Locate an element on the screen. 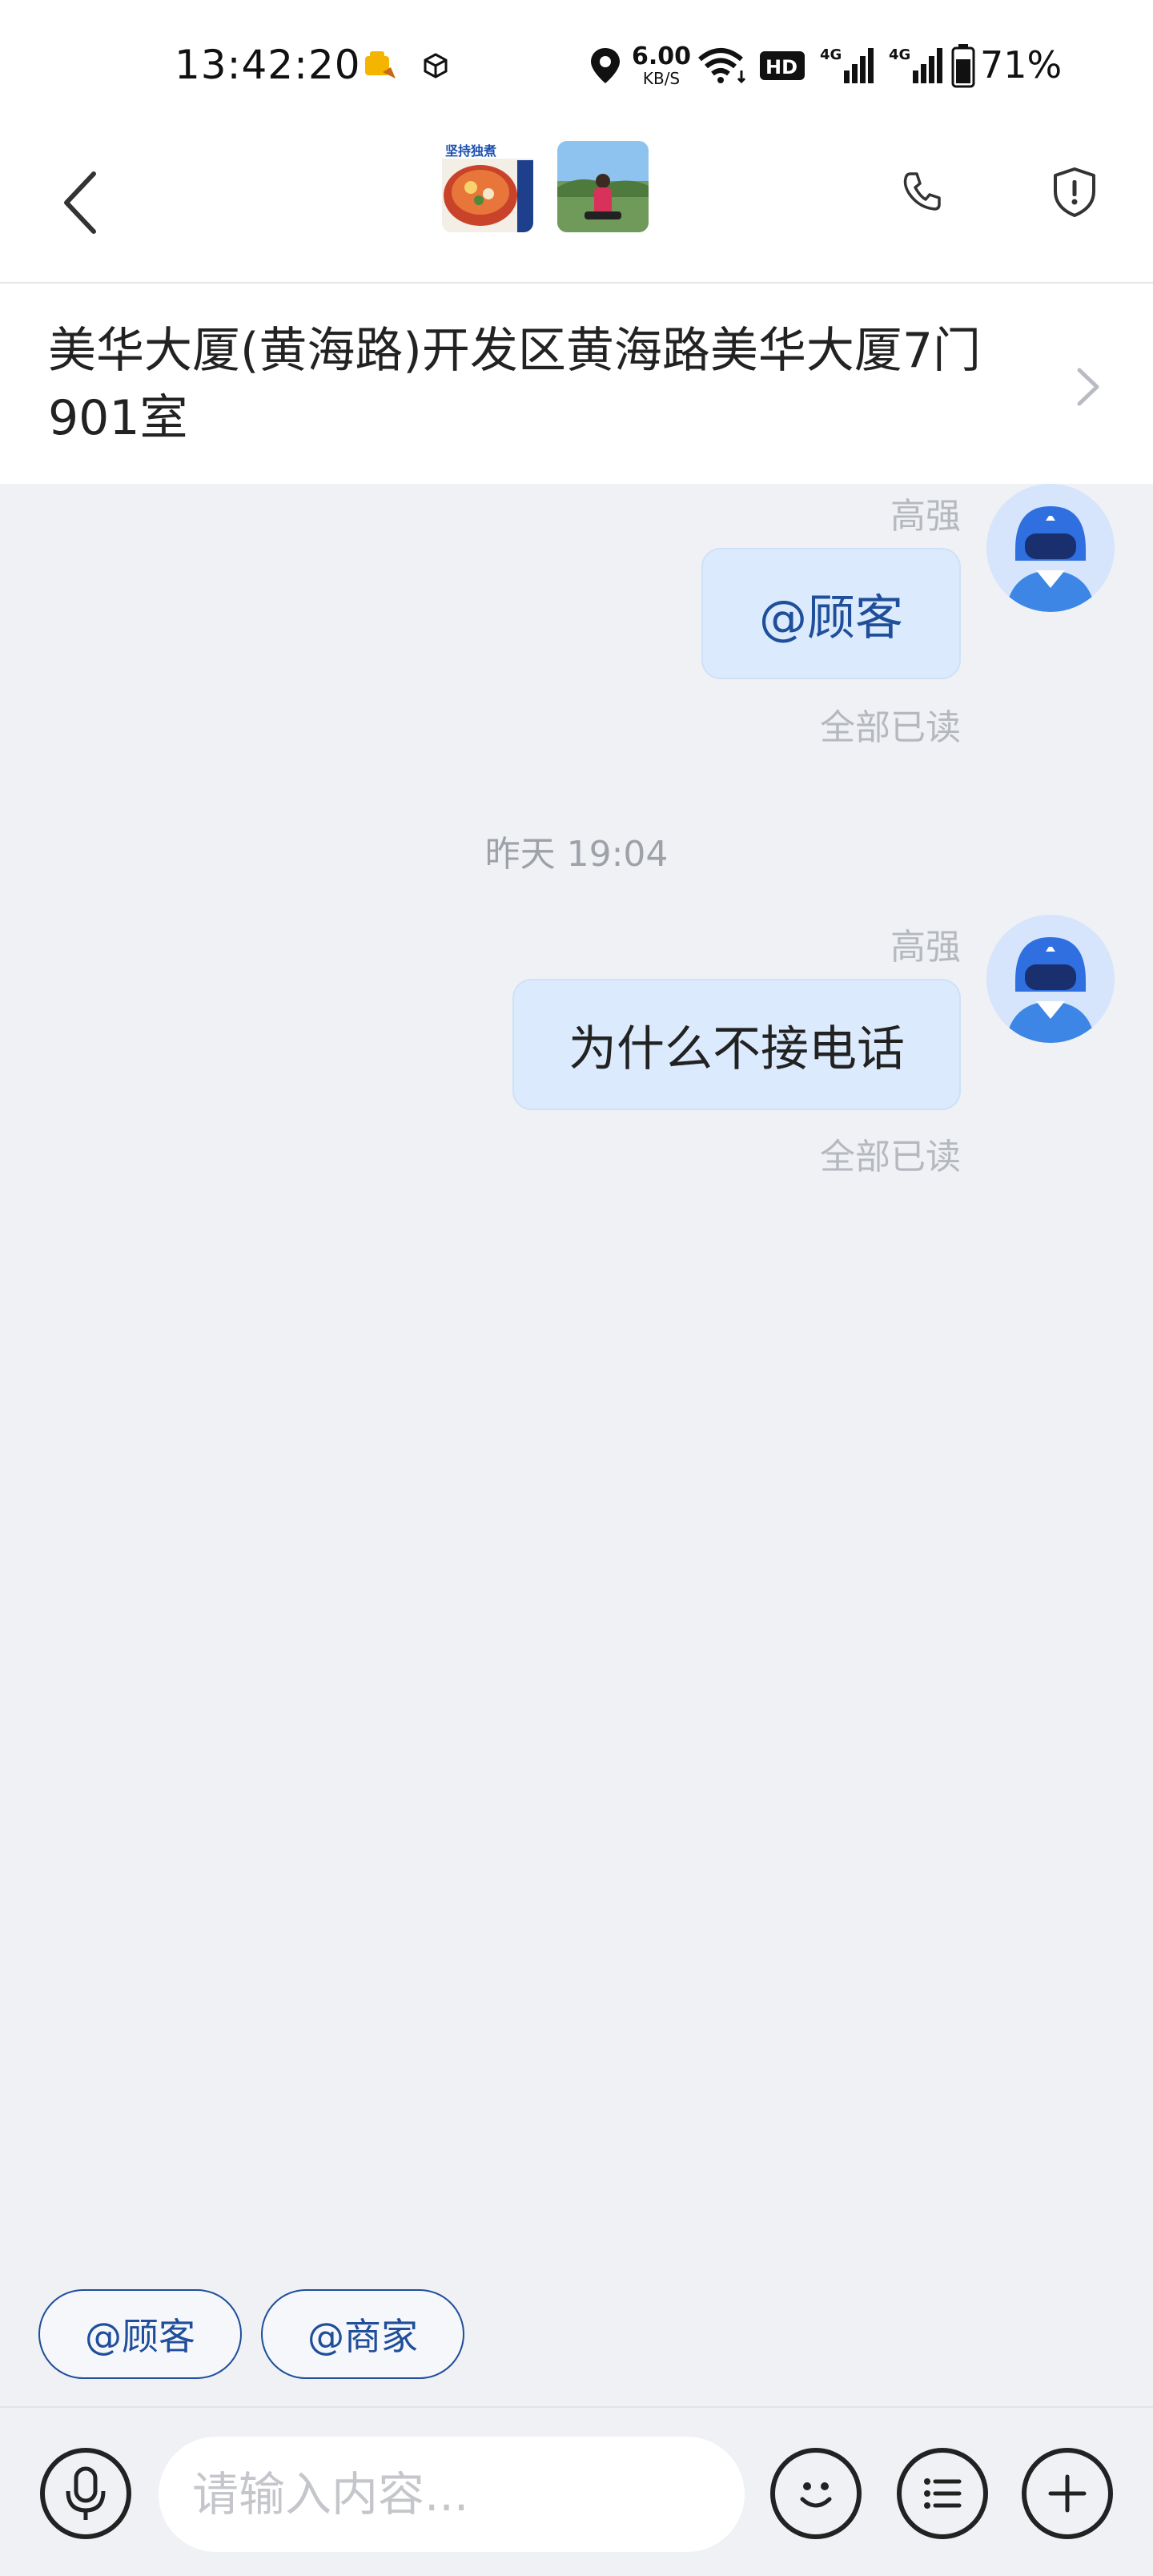  phone-icon is located at coordinates (922, 191).